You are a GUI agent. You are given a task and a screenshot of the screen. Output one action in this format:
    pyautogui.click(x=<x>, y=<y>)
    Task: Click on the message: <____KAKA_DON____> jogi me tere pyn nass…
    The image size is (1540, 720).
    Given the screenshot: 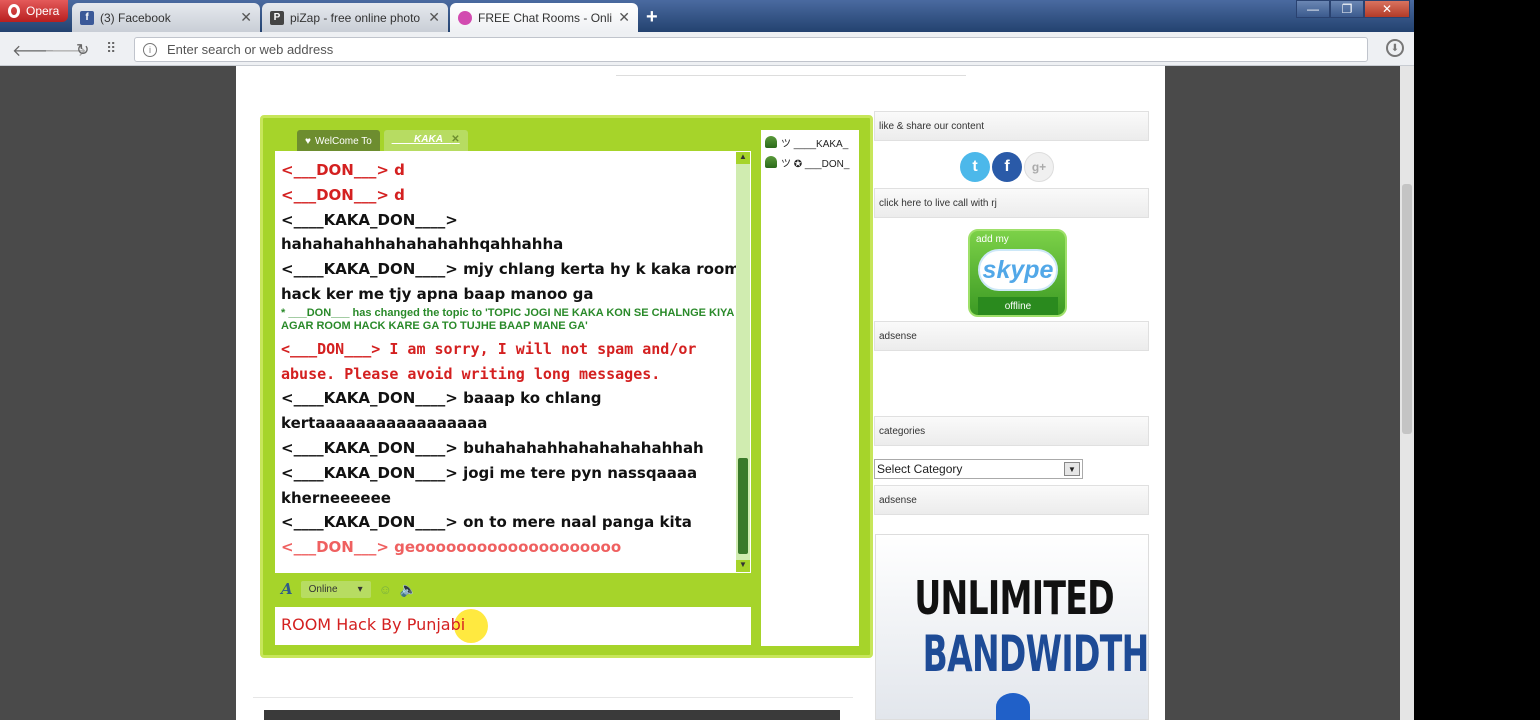 What is the action you would take?
    pyautogui.click(x=489, y=485)
    